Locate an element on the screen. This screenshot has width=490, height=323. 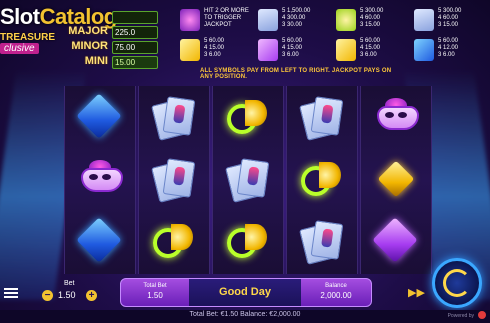
jackpot-grand is located at coordinates (111, 17).